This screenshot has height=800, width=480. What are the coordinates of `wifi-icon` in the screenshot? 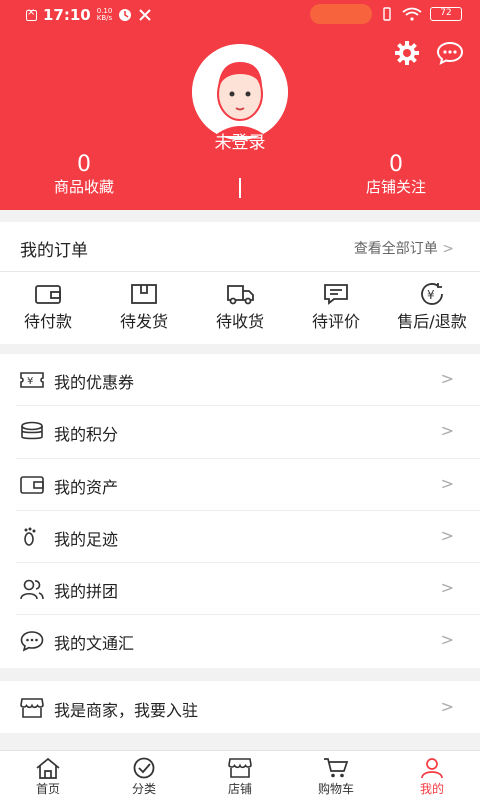 It's located at (412, 14).